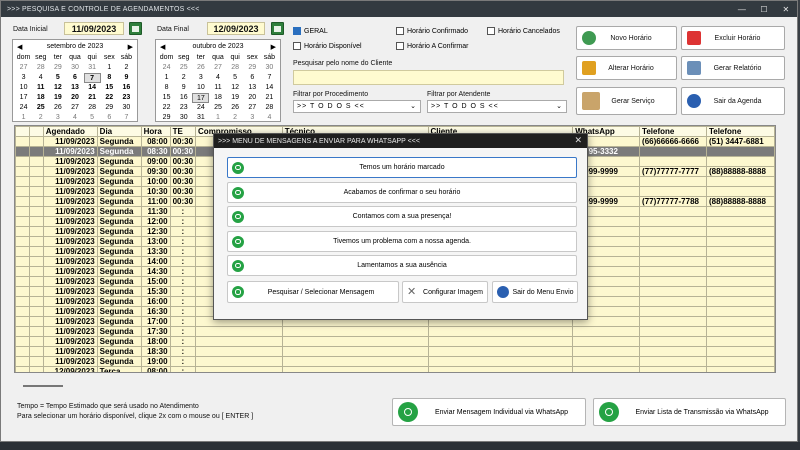  Describe the element at coordinates (395, 361) in the screenshot. I see `table-row: 11/09/2023 Segunda 19:00:` at that location.